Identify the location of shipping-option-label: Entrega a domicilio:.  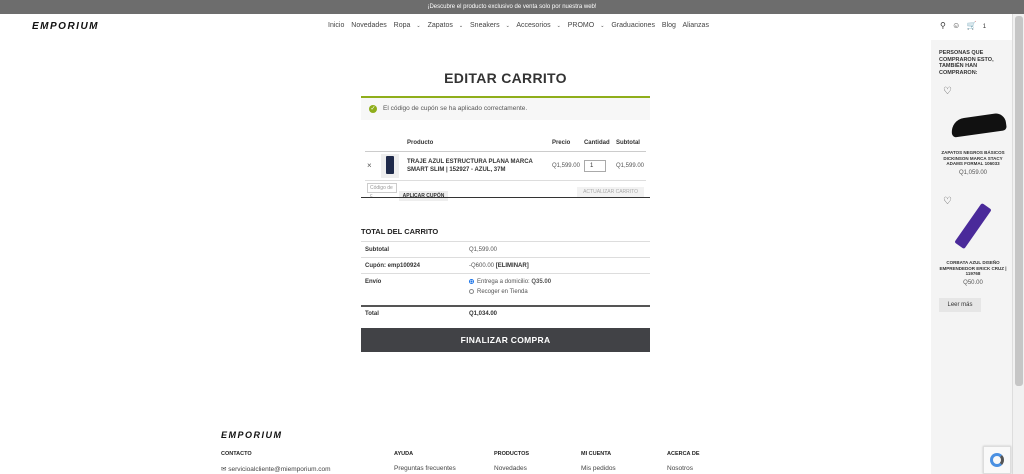
(503, 282).